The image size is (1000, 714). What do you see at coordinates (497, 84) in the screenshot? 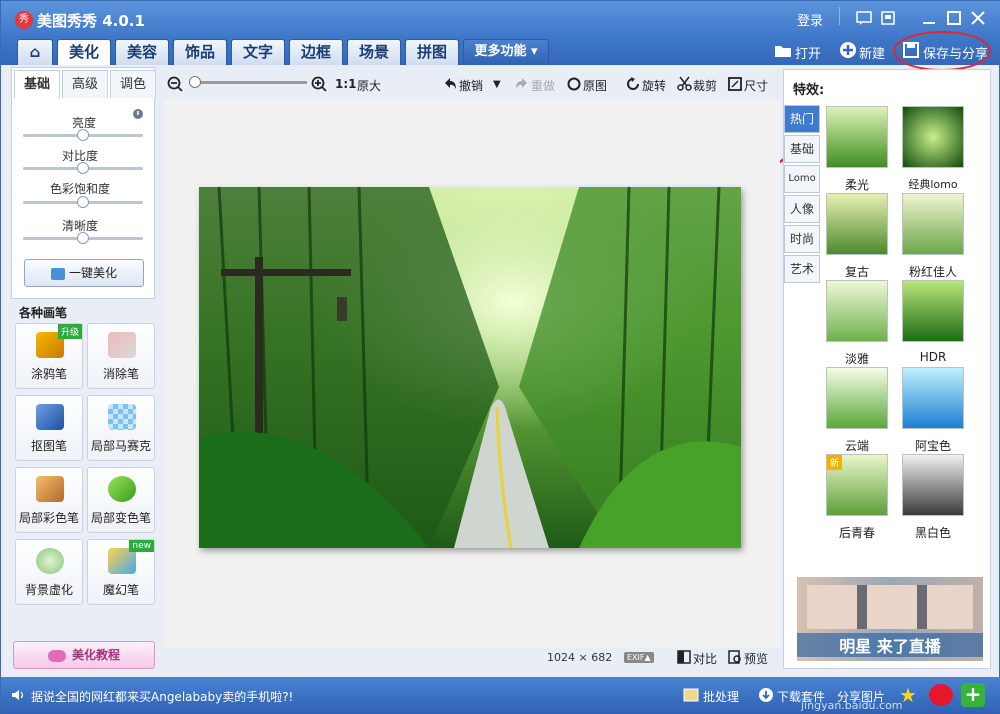
I see `undo-dropdown-icon: ▼` at bounding box center [497, 84].